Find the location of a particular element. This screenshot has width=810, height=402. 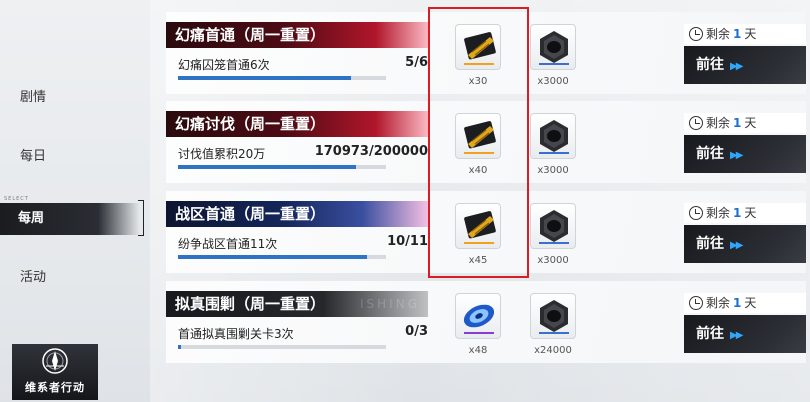

task-title-banner: 战区首通（周一重置） is located at coordinates (297, 214).